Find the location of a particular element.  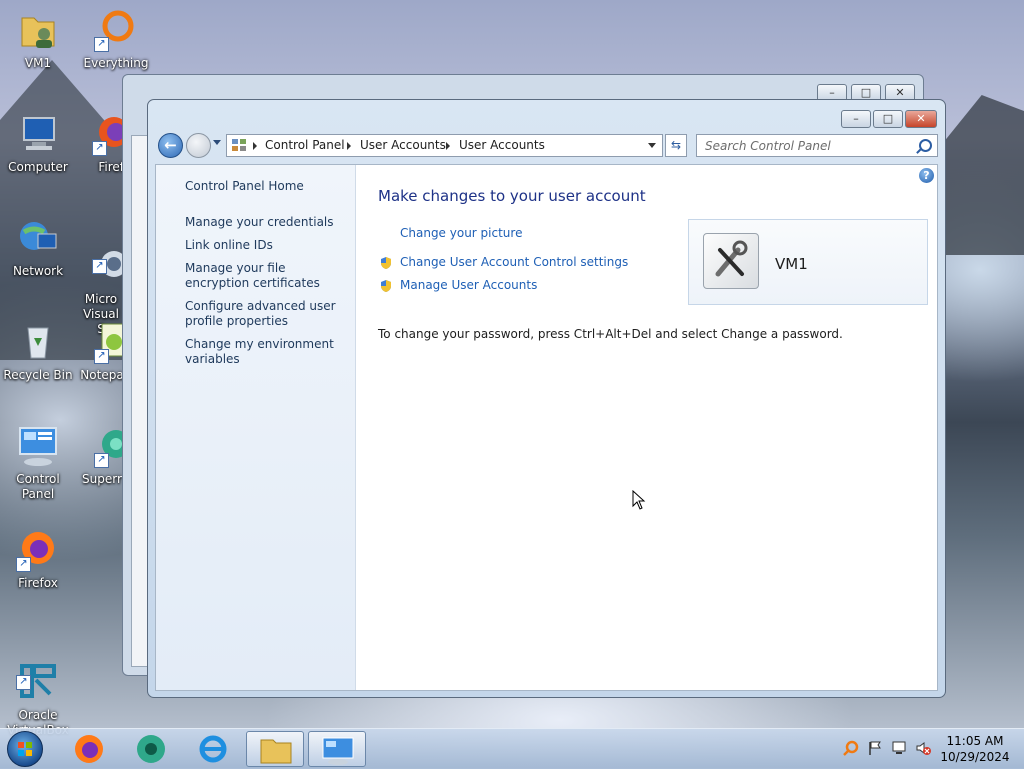

mouse-cursor-icon is located at coordinates (639, 500).